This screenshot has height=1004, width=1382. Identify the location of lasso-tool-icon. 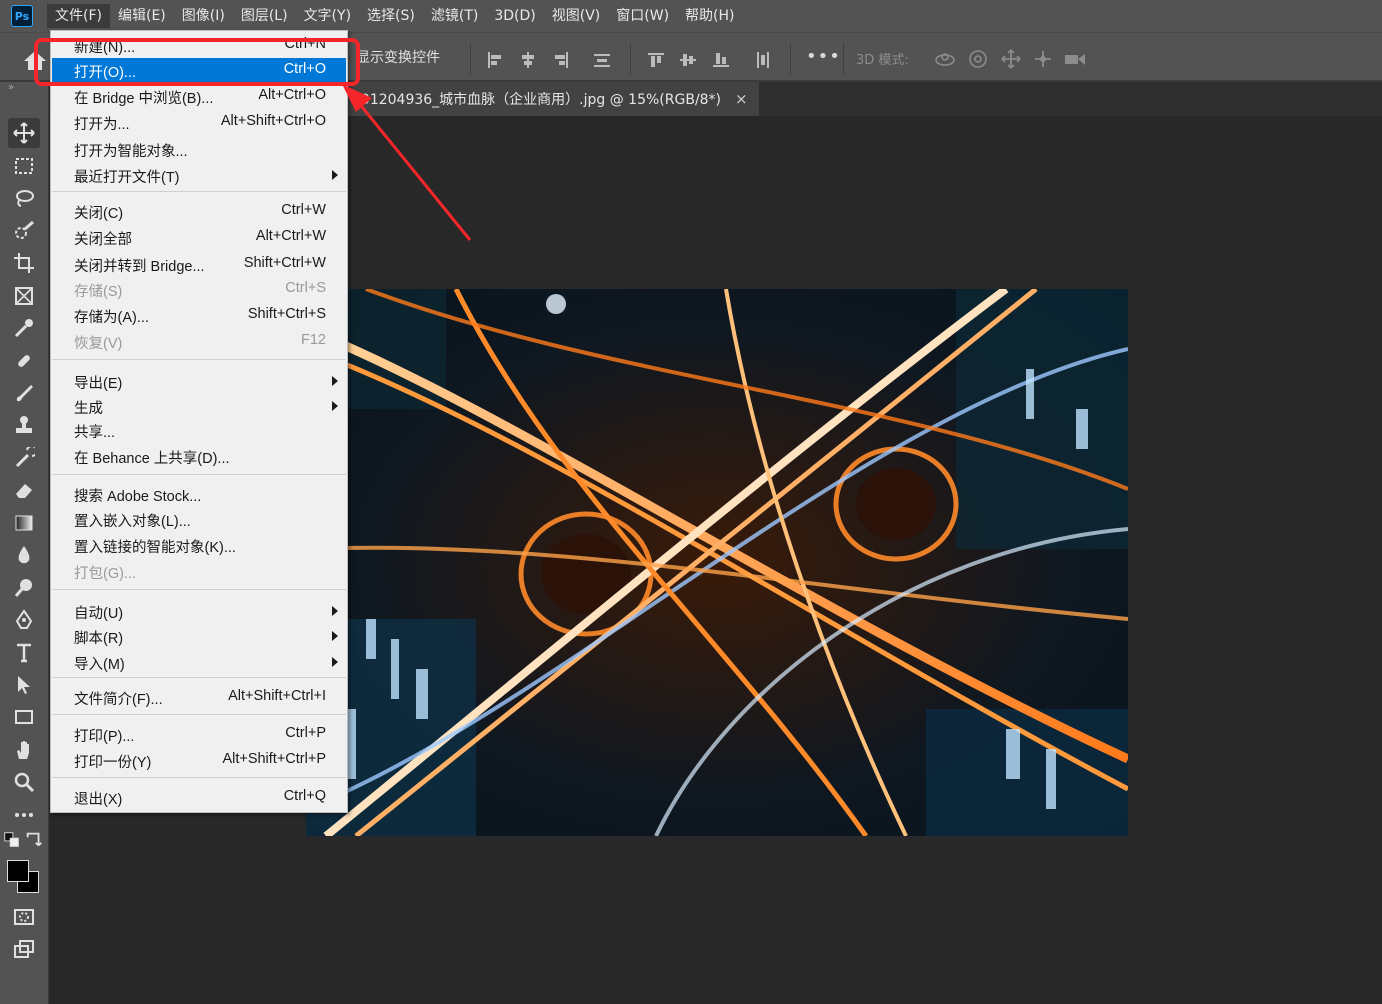
(24, 198).